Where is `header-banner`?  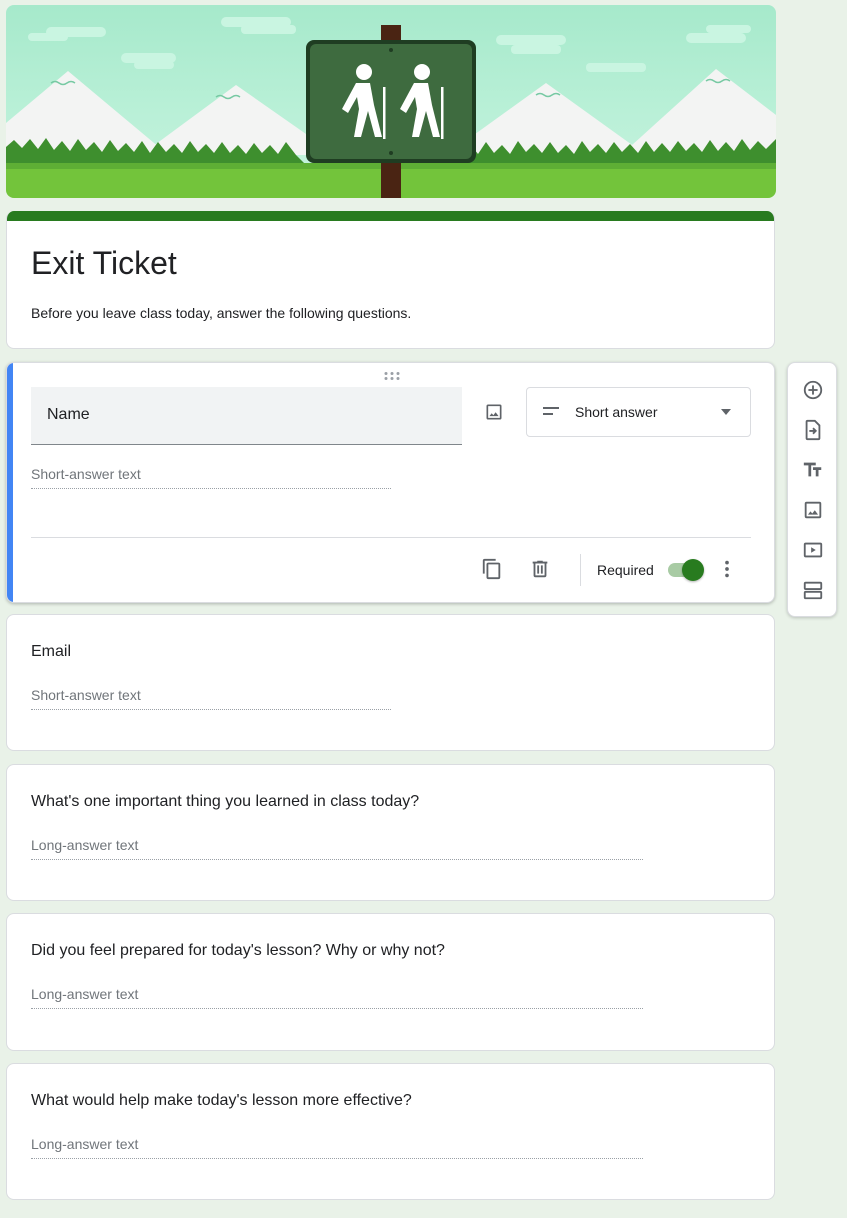 header-banner is located at coordinates (391, 101).